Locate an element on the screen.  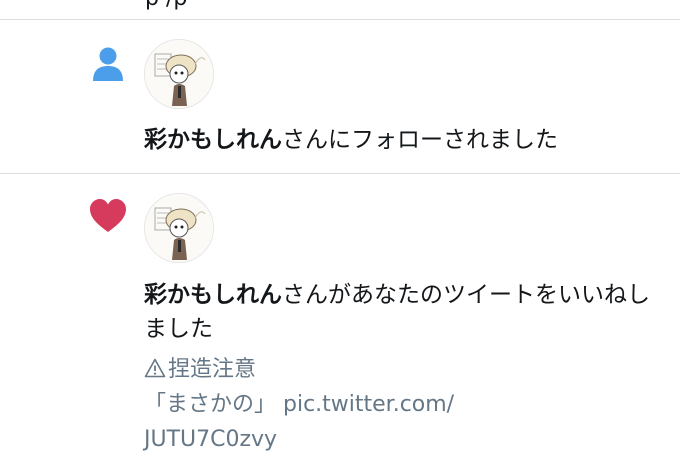
heart-icon is located at coordinates (108, 216).